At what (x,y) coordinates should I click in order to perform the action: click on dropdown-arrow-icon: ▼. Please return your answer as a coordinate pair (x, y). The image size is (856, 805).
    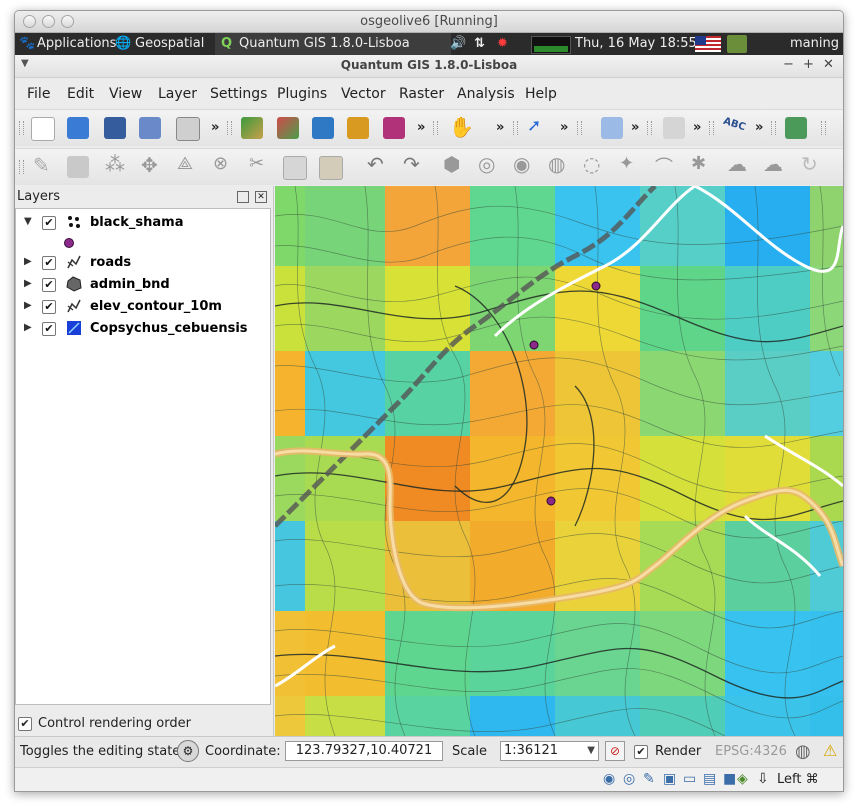
    Looking at the image, I should click on (591, 751).